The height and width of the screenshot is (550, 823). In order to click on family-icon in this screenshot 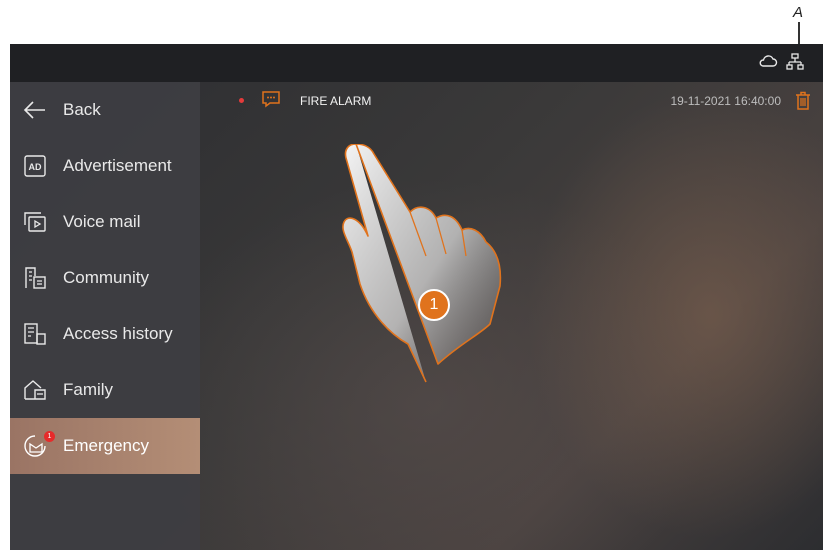, I will do `click(35, 390)`.